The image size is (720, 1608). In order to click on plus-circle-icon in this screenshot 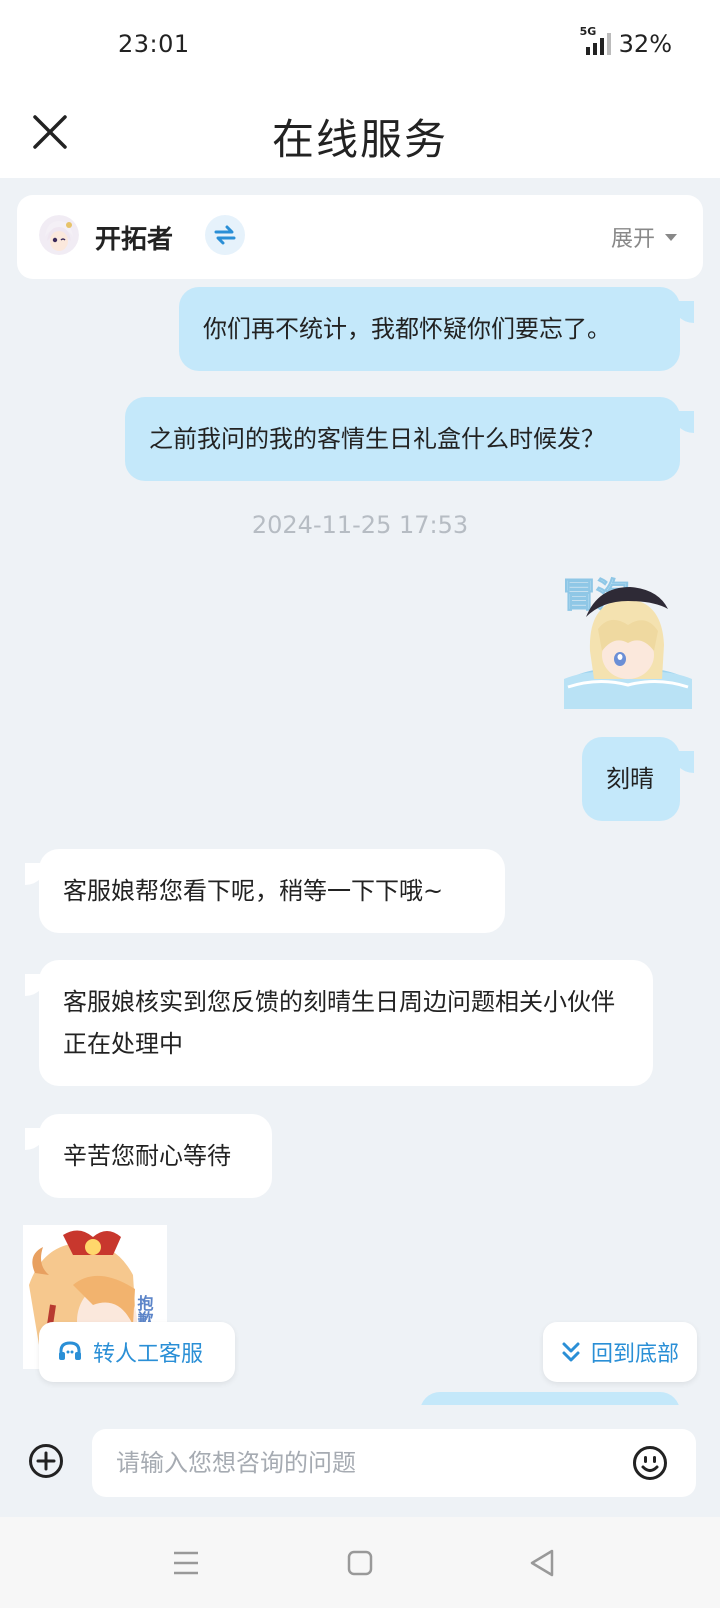, I will do `click(46, 1461)`.